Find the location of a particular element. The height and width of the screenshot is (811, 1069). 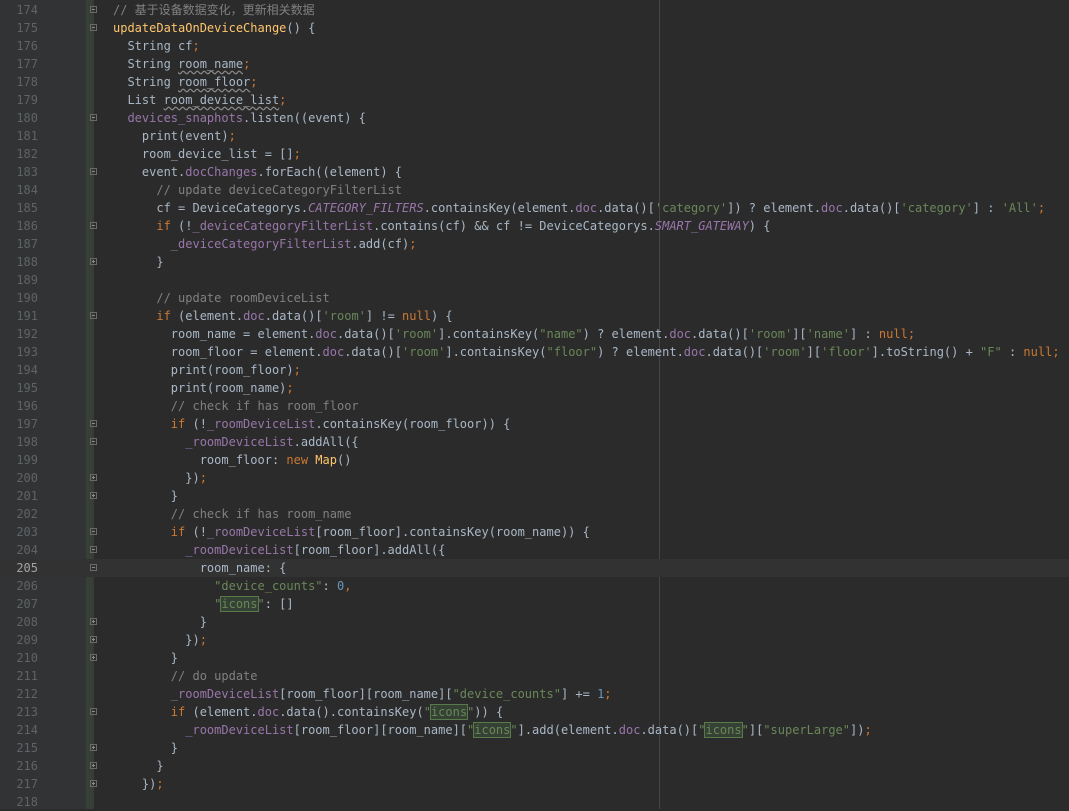

line-number: 187 is located at coordinates (27, 244).